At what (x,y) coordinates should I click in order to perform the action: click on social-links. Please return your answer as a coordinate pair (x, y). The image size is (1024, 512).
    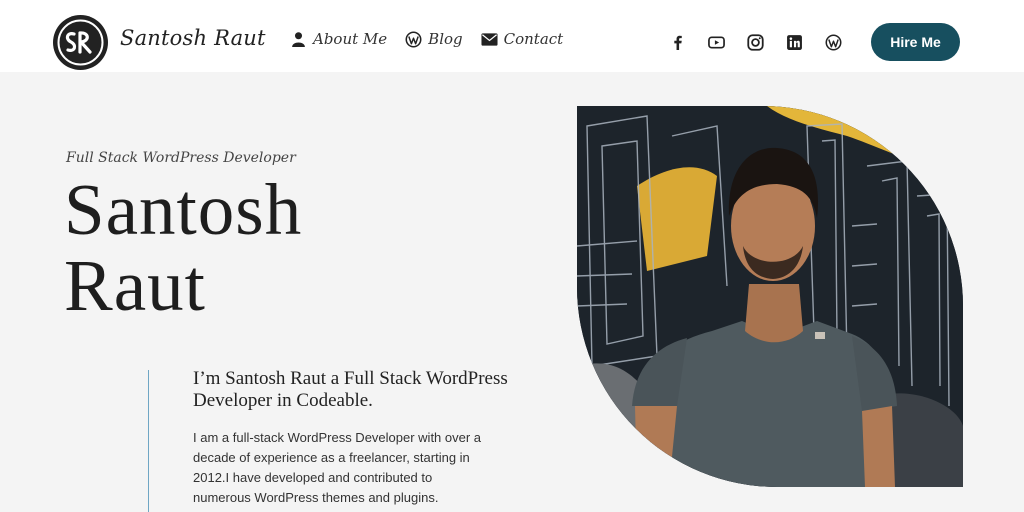
    Looking at the image, I should click on (755, 42).